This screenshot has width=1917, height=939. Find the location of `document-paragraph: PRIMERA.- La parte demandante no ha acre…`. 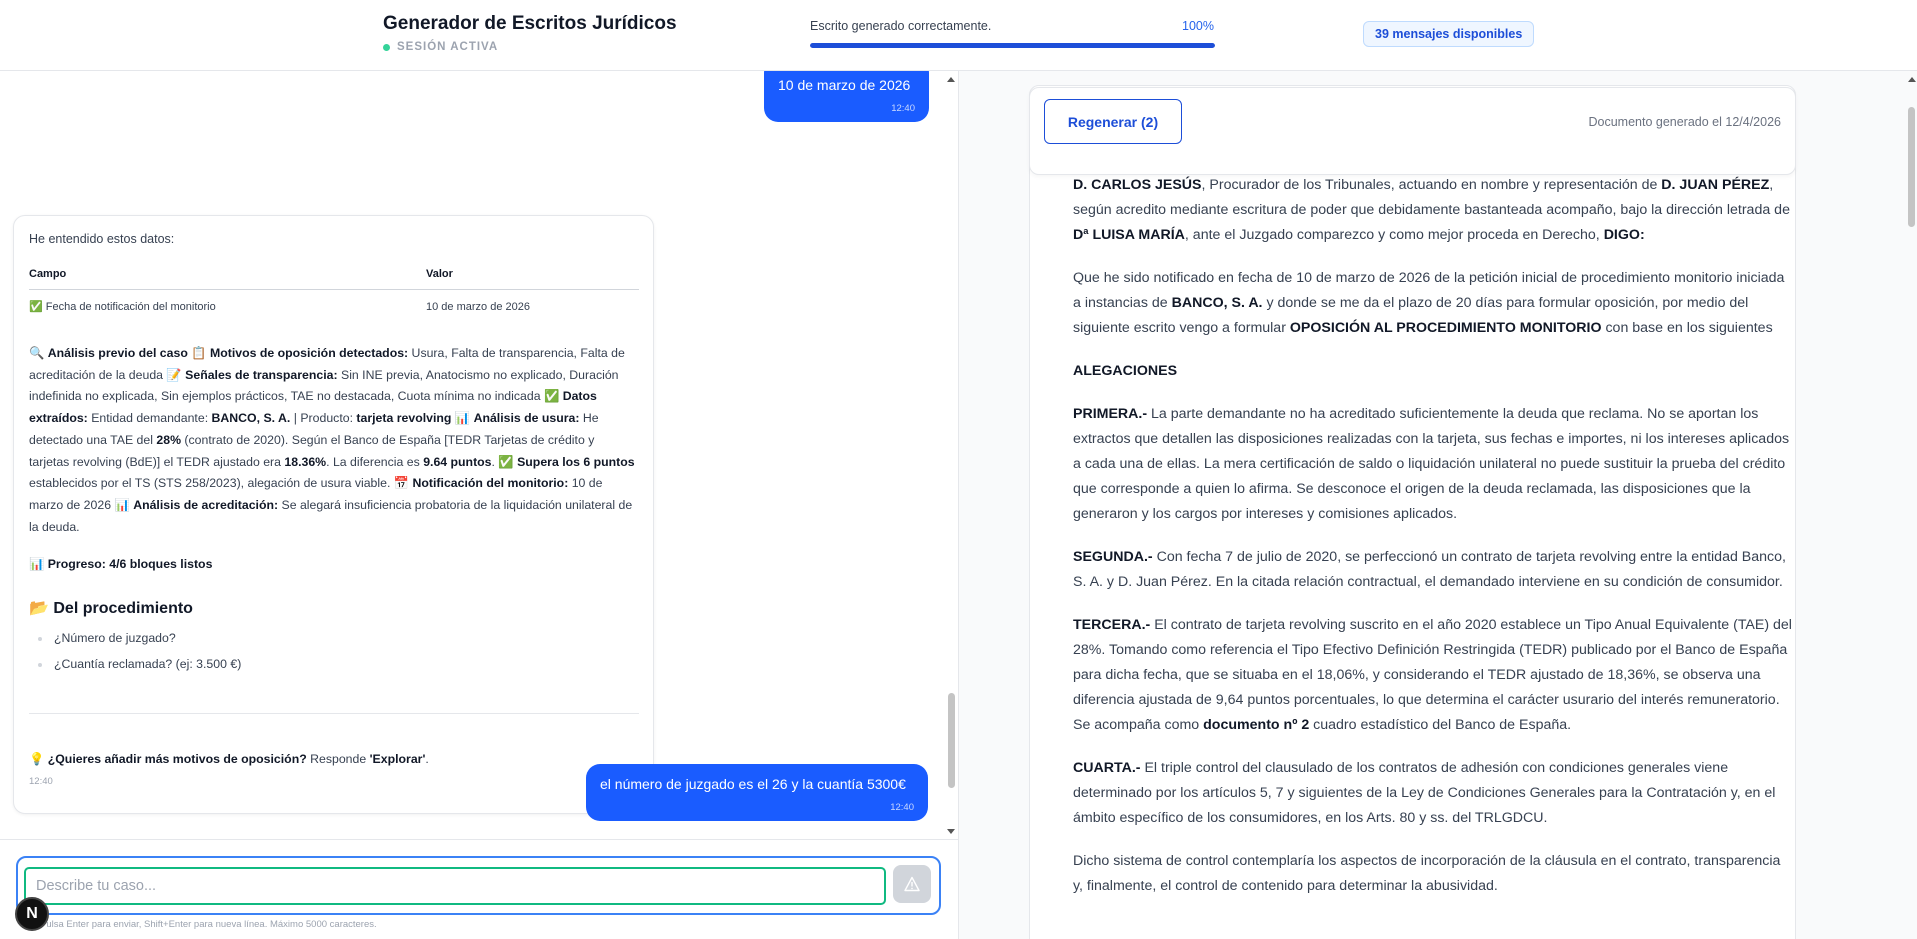

document-paragraph: PRIMERA.- La parte demandante no ha acre… is located at coordinates (1431, 464).